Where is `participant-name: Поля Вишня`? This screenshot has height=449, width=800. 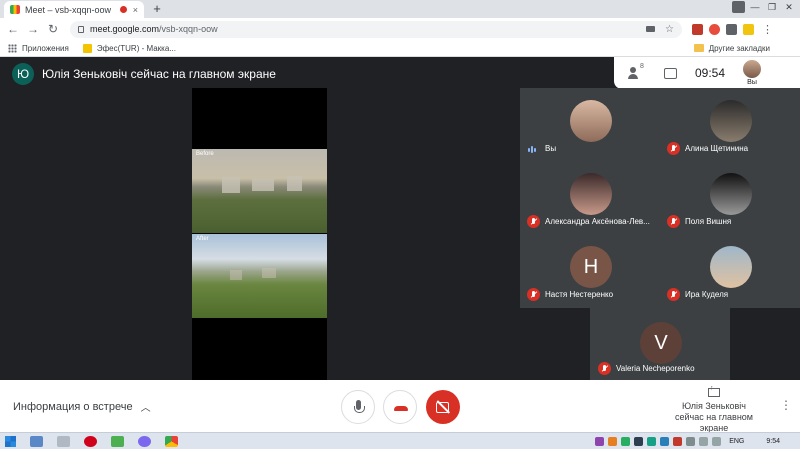 participant-name: Поля Вишня is located at coordinates (708, 221).